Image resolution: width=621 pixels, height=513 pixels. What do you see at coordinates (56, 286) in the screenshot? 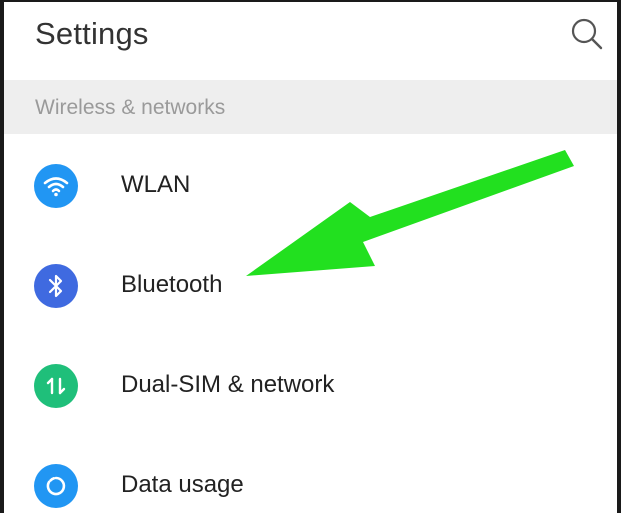
I see `bluetooth-icon` at bounding box center [56, 286].